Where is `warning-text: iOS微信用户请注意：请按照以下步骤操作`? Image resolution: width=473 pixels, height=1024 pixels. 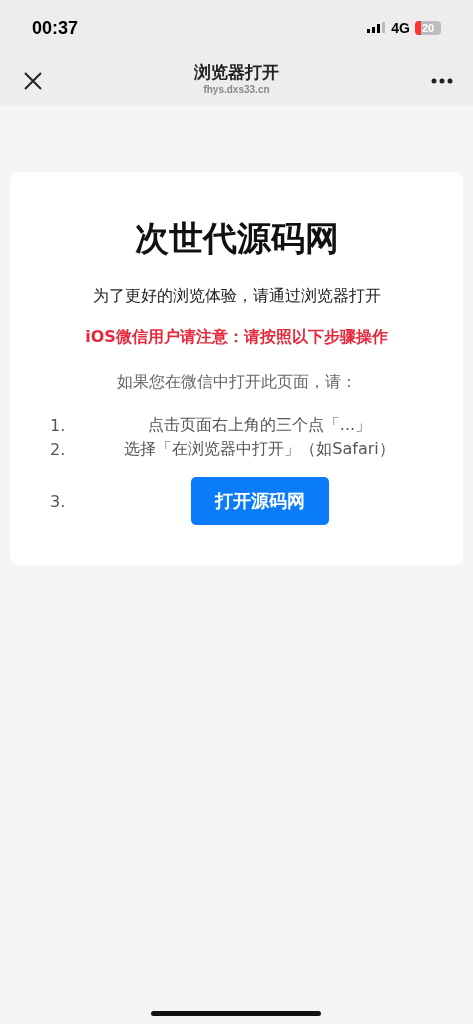
warning-text: iOS微信用户请注意：请按照以下步骤操作 is located at coordinates (236, 337).